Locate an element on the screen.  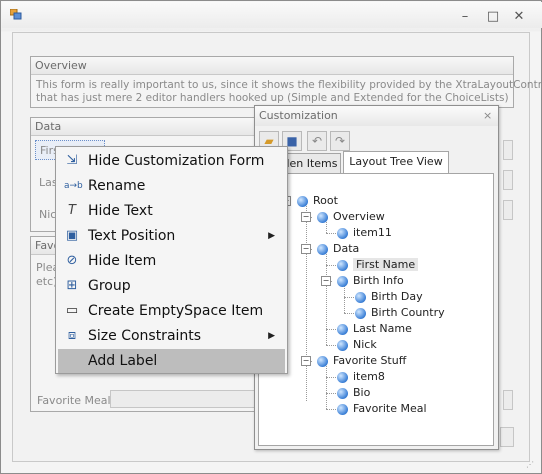
tab-hidden-items: den Items is located at coordinates (310, 164).